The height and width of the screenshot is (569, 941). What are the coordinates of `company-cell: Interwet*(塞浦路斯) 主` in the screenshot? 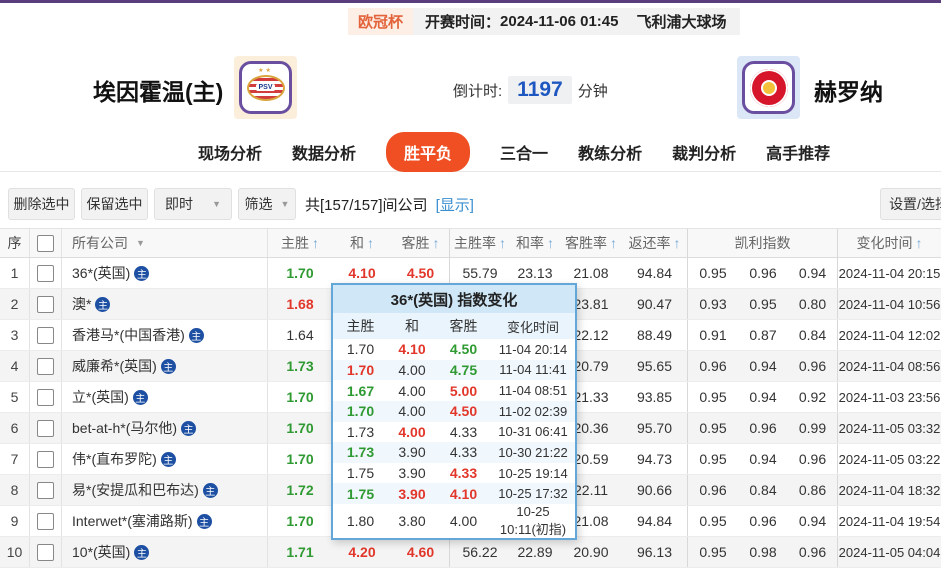 It's located at (165, 521).